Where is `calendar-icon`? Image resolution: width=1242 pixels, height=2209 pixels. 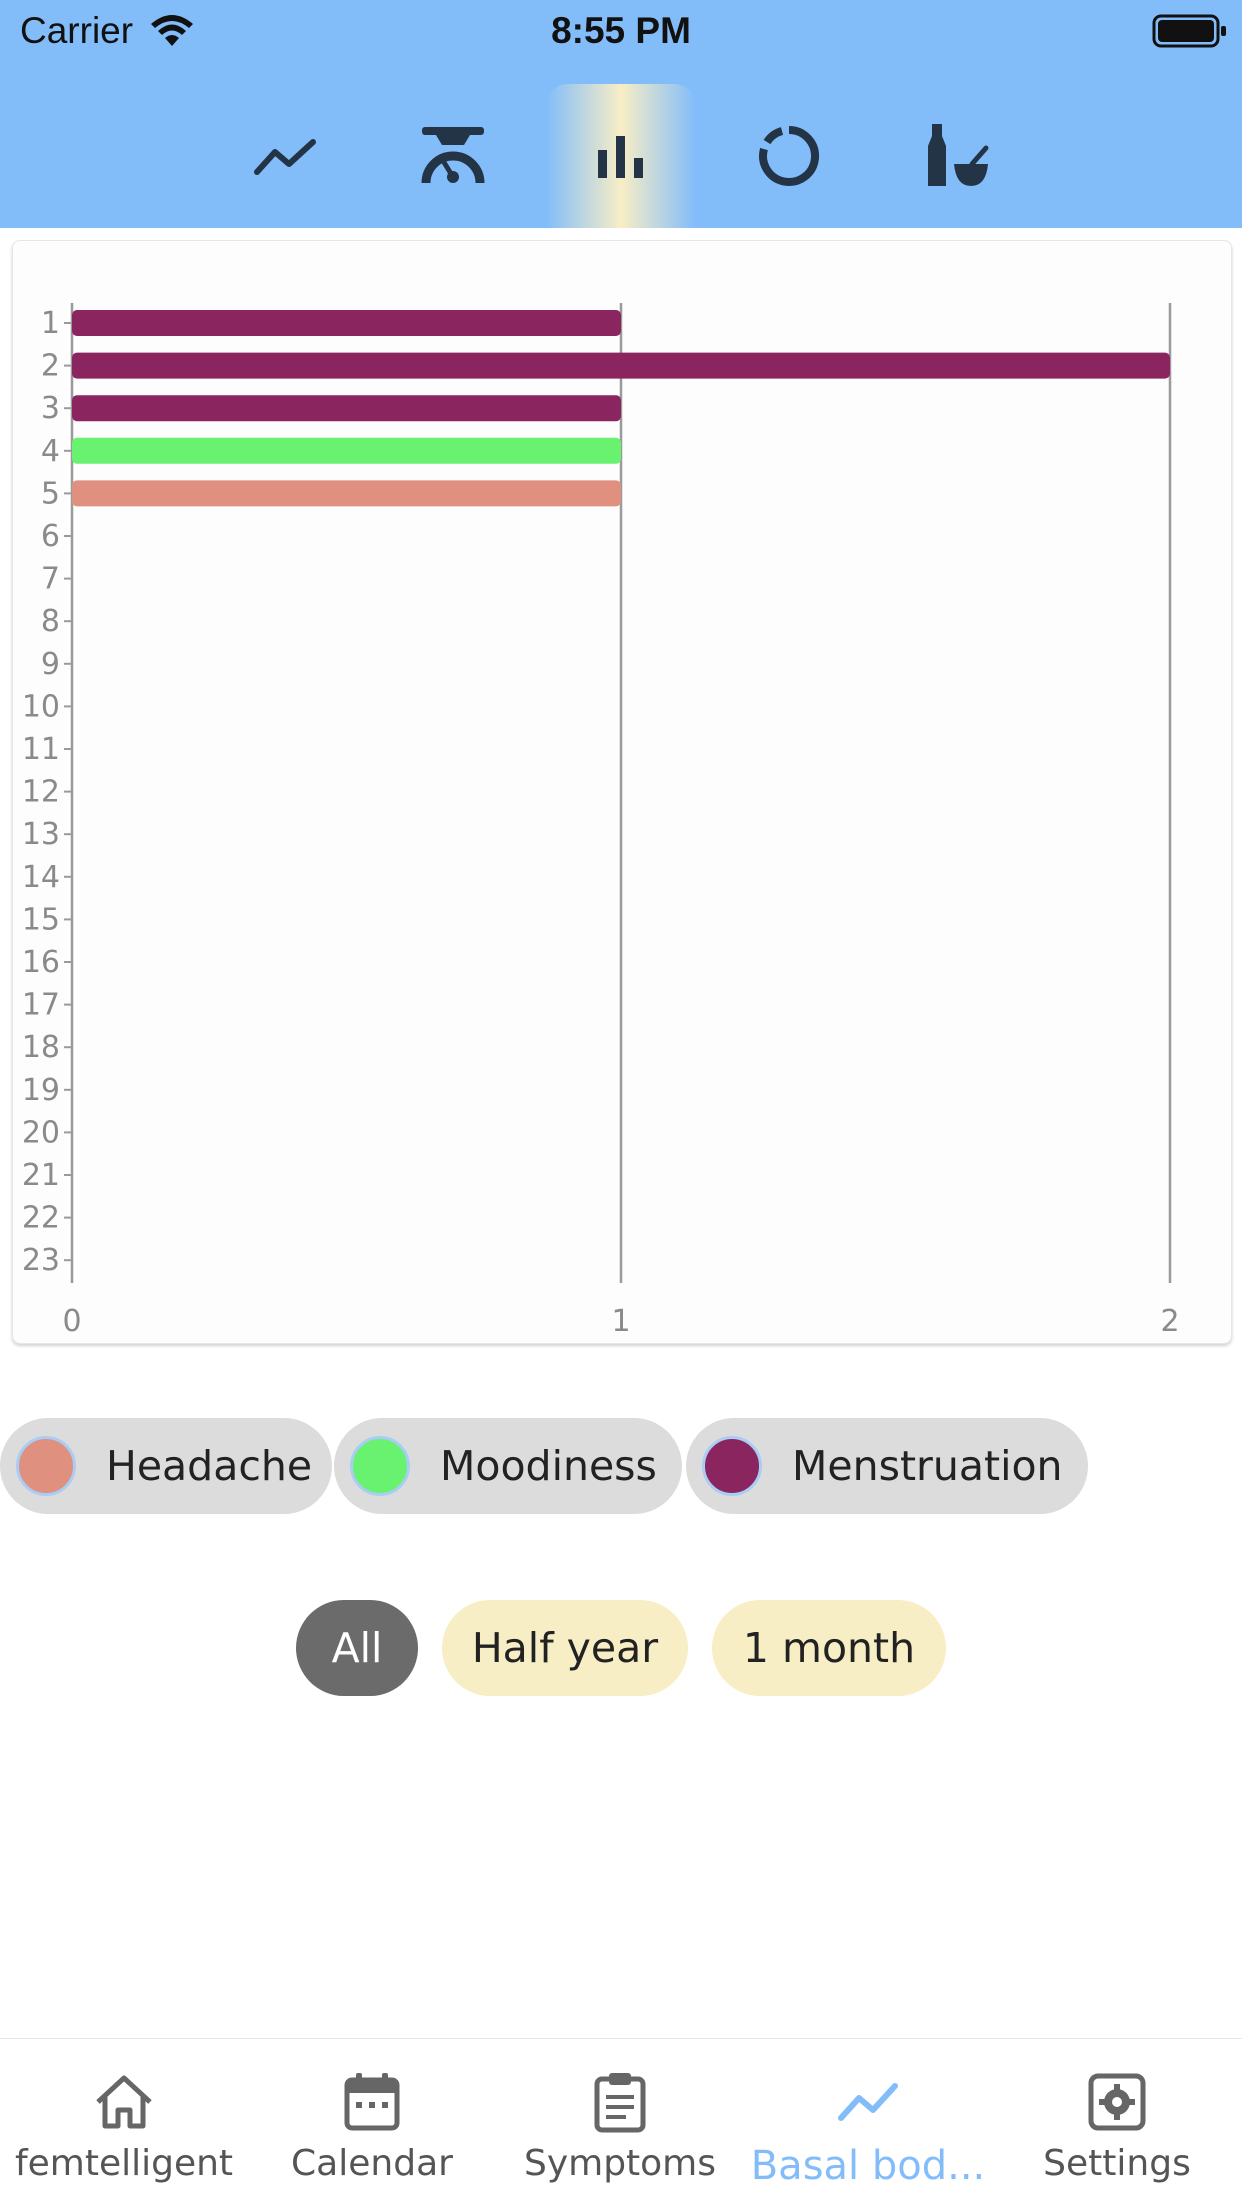 calendar-icon is located at coordinates (372, 2102).